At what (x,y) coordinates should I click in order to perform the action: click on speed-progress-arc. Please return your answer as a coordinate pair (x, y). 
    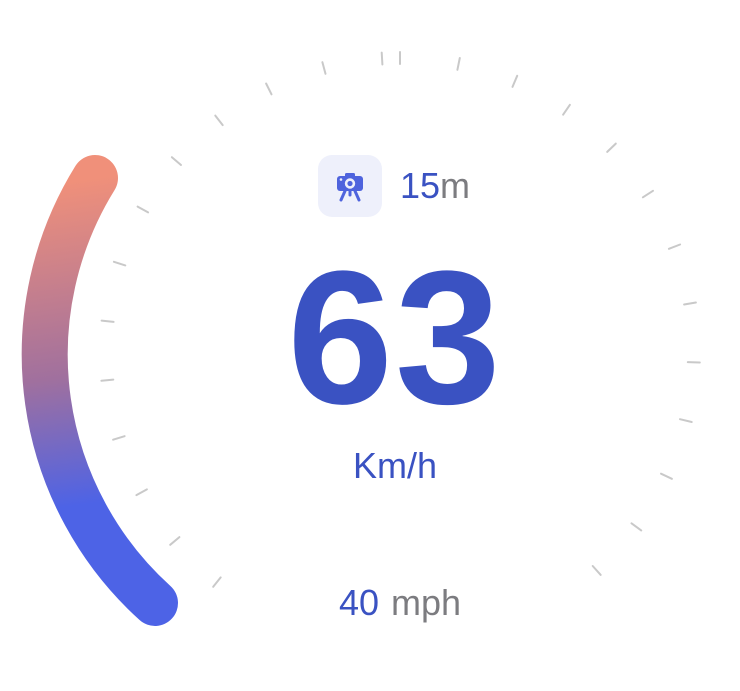
    Looking at the image, I should click on (99, 390).